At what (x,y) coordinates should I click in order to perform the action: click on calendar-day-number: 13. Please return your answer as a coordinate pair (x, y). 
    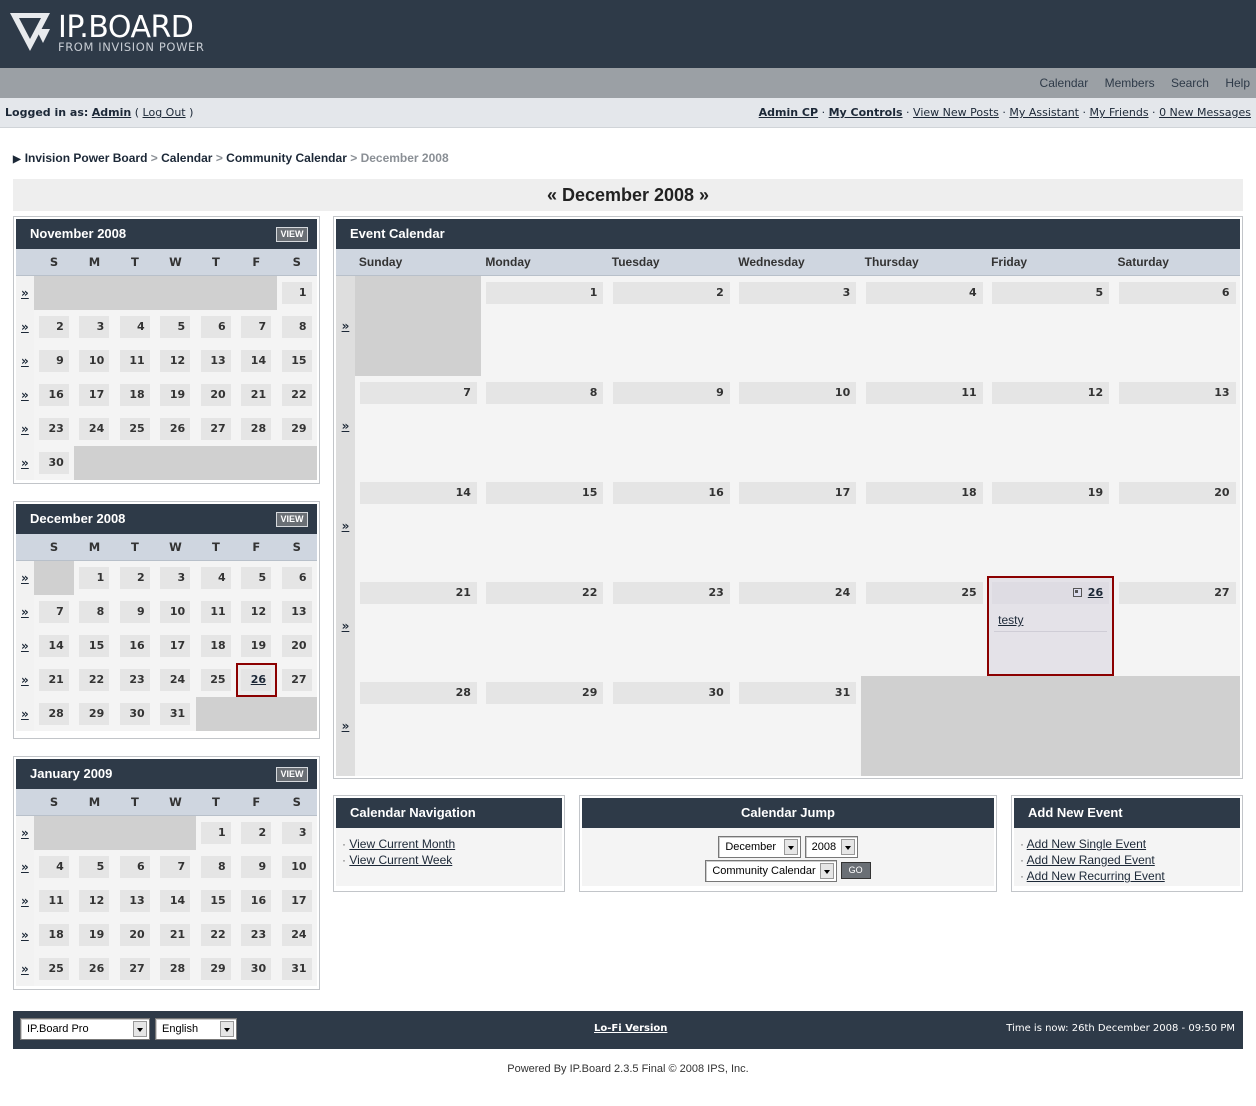
    Looking at the image, I should click on (1177, 393).